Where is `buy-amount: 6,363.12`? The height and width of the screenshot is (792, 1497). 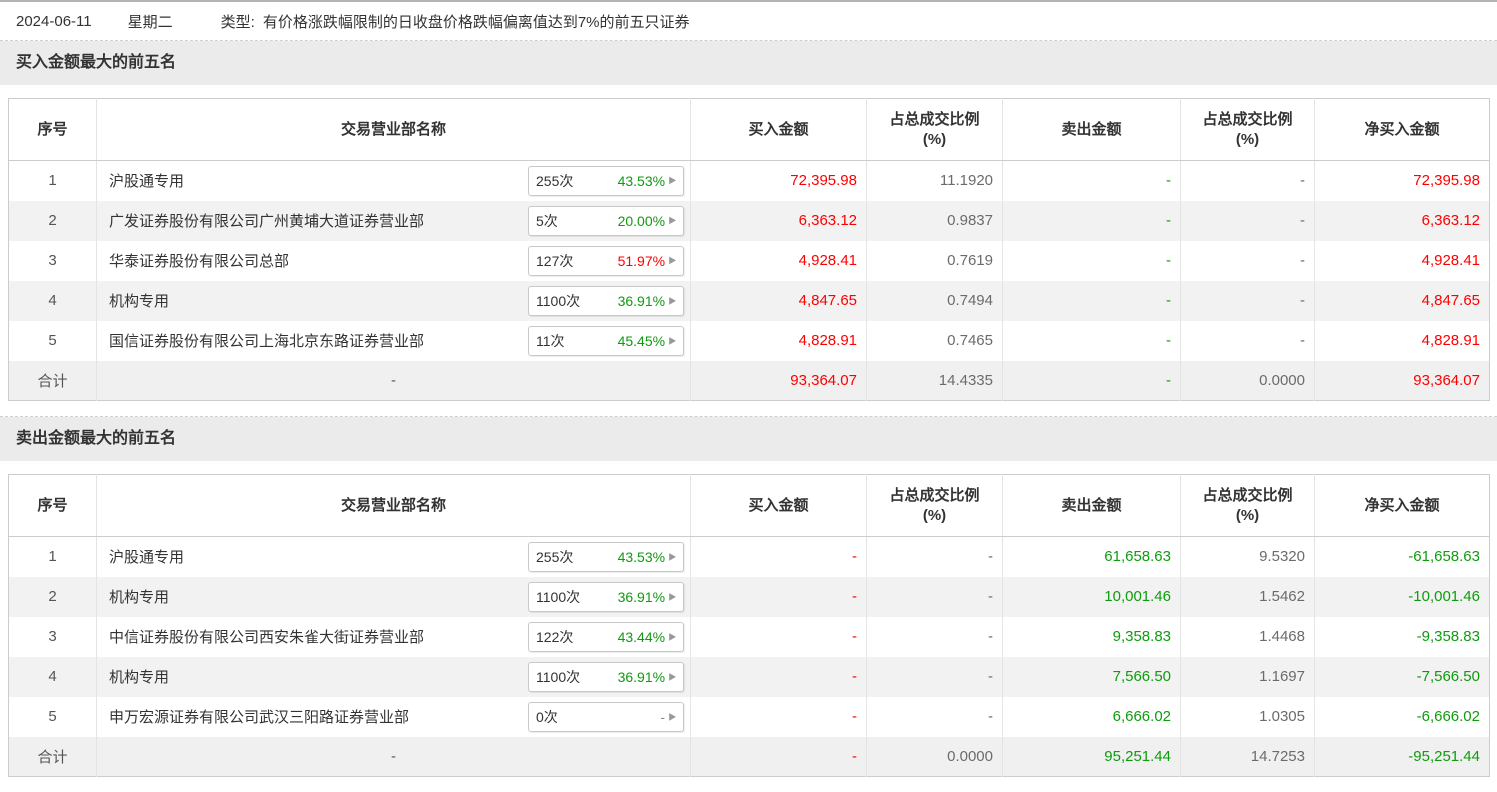
buy-amount: 6,363.12 is located at coordinates (778, 220).